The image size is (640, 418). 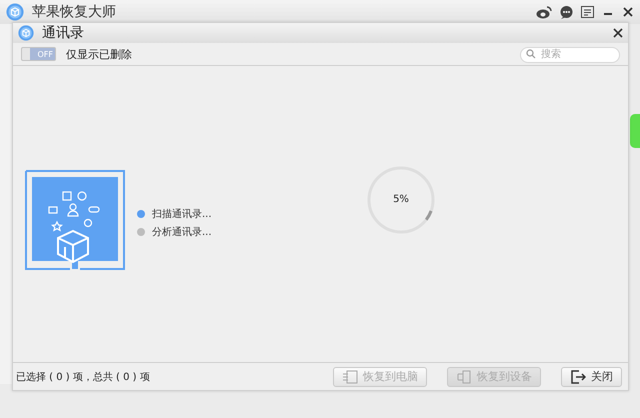 I want to click on weibo-icon, so click(x=544, y=12).